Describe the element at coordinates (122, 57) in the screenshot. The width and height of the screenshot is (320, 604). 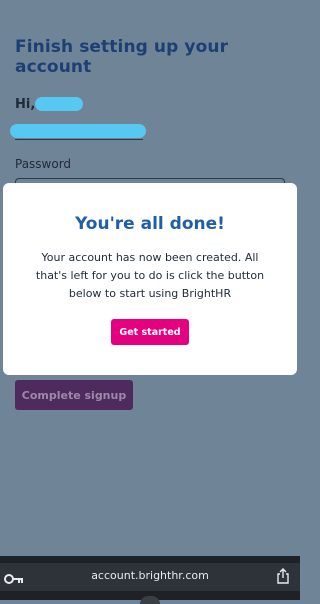
I see `page-title: Finish setting up your account` at that location.